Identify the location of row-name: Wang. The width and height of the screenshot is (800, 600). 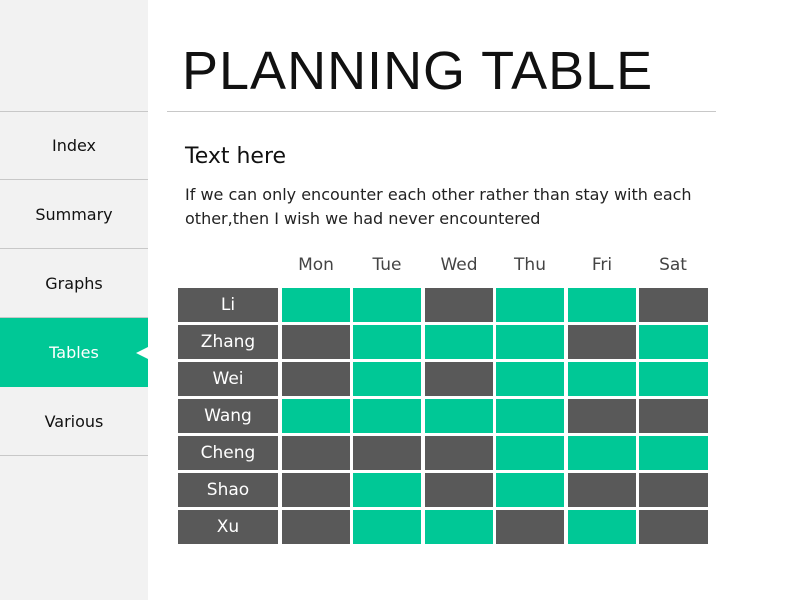
(228, 416).